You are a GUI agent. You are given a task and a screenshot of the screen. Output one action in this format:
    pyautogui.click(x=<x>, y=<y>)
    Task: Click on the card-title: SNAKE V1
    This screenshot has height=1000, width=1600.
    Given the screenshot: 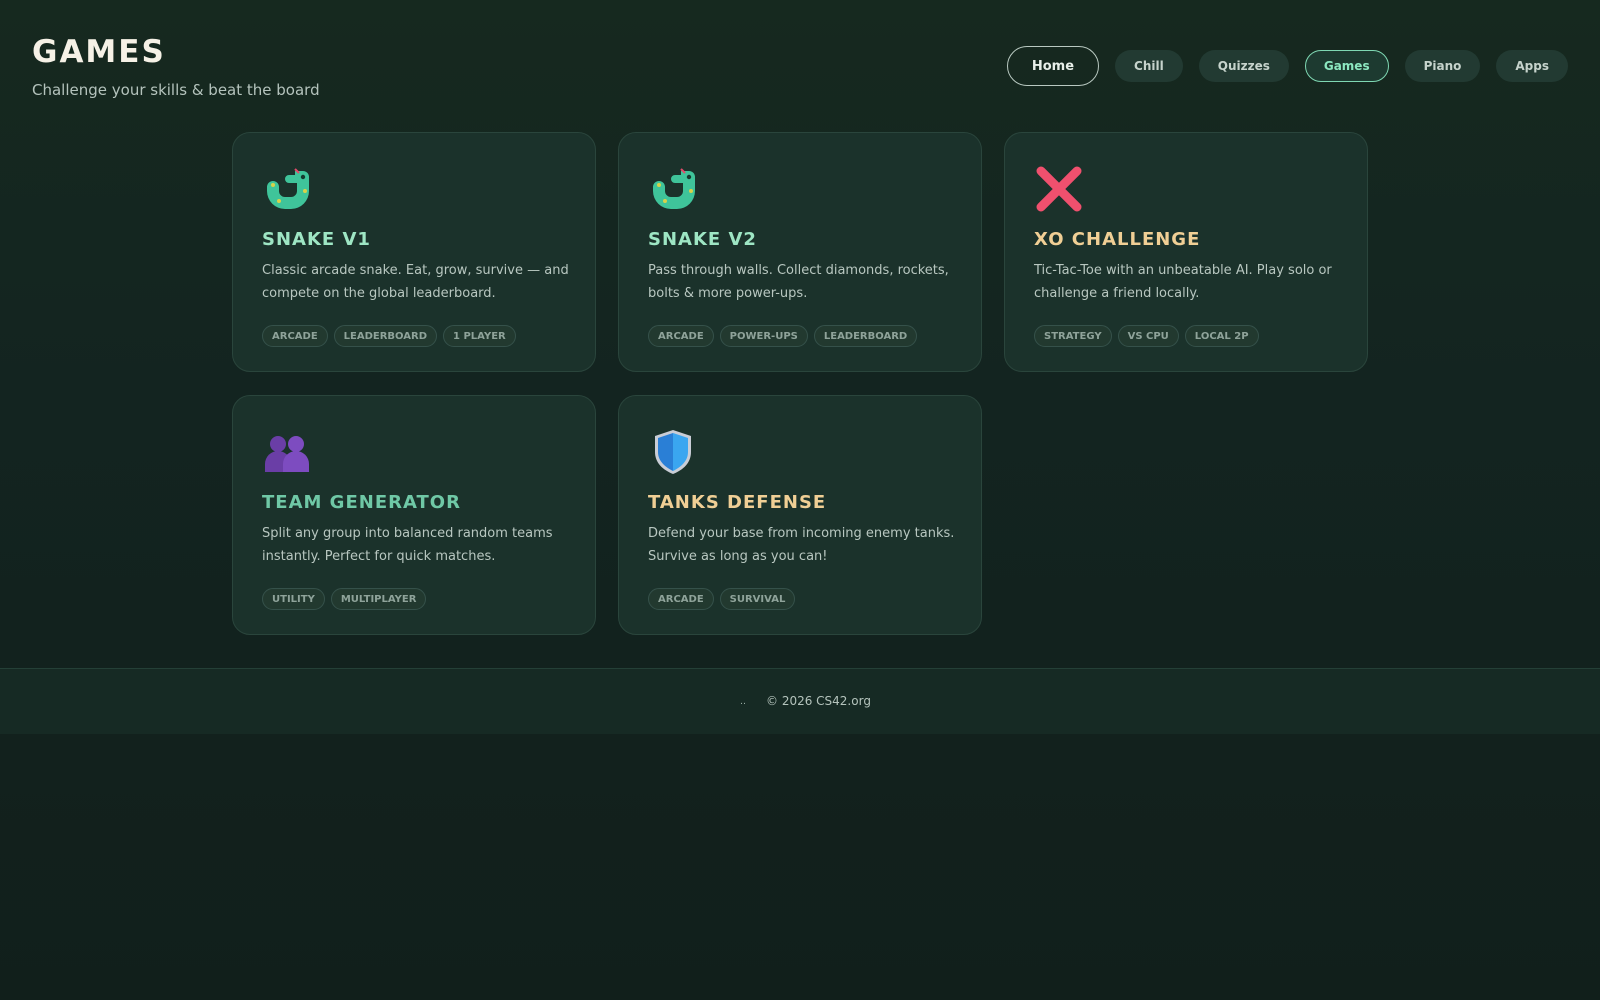 What is the action you would take?
    pyautogui.click(x=316, y=239)
    